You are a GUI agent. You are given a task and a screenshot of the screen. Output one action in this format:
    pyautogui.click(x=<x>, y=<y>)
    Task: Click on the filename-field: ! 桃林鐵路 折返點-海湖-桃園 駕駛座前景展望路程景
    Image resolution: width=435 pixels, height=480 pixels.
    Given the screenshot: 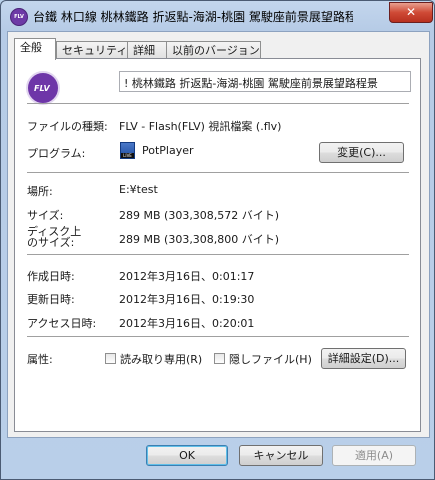 What is the action you would take?
    pyautogui.click(x=265, y=81)
    